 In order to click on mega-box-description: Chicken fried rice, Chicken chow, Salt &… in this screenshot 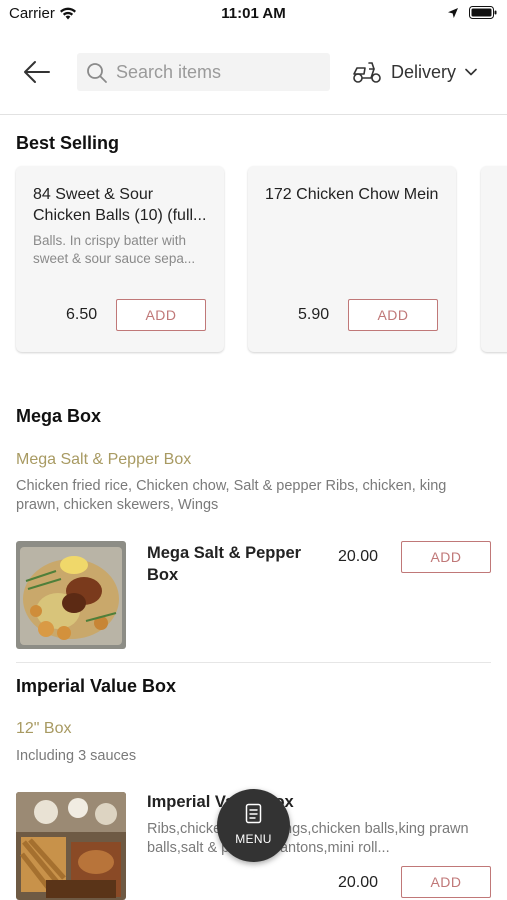, I will do `click(231, 495)`.